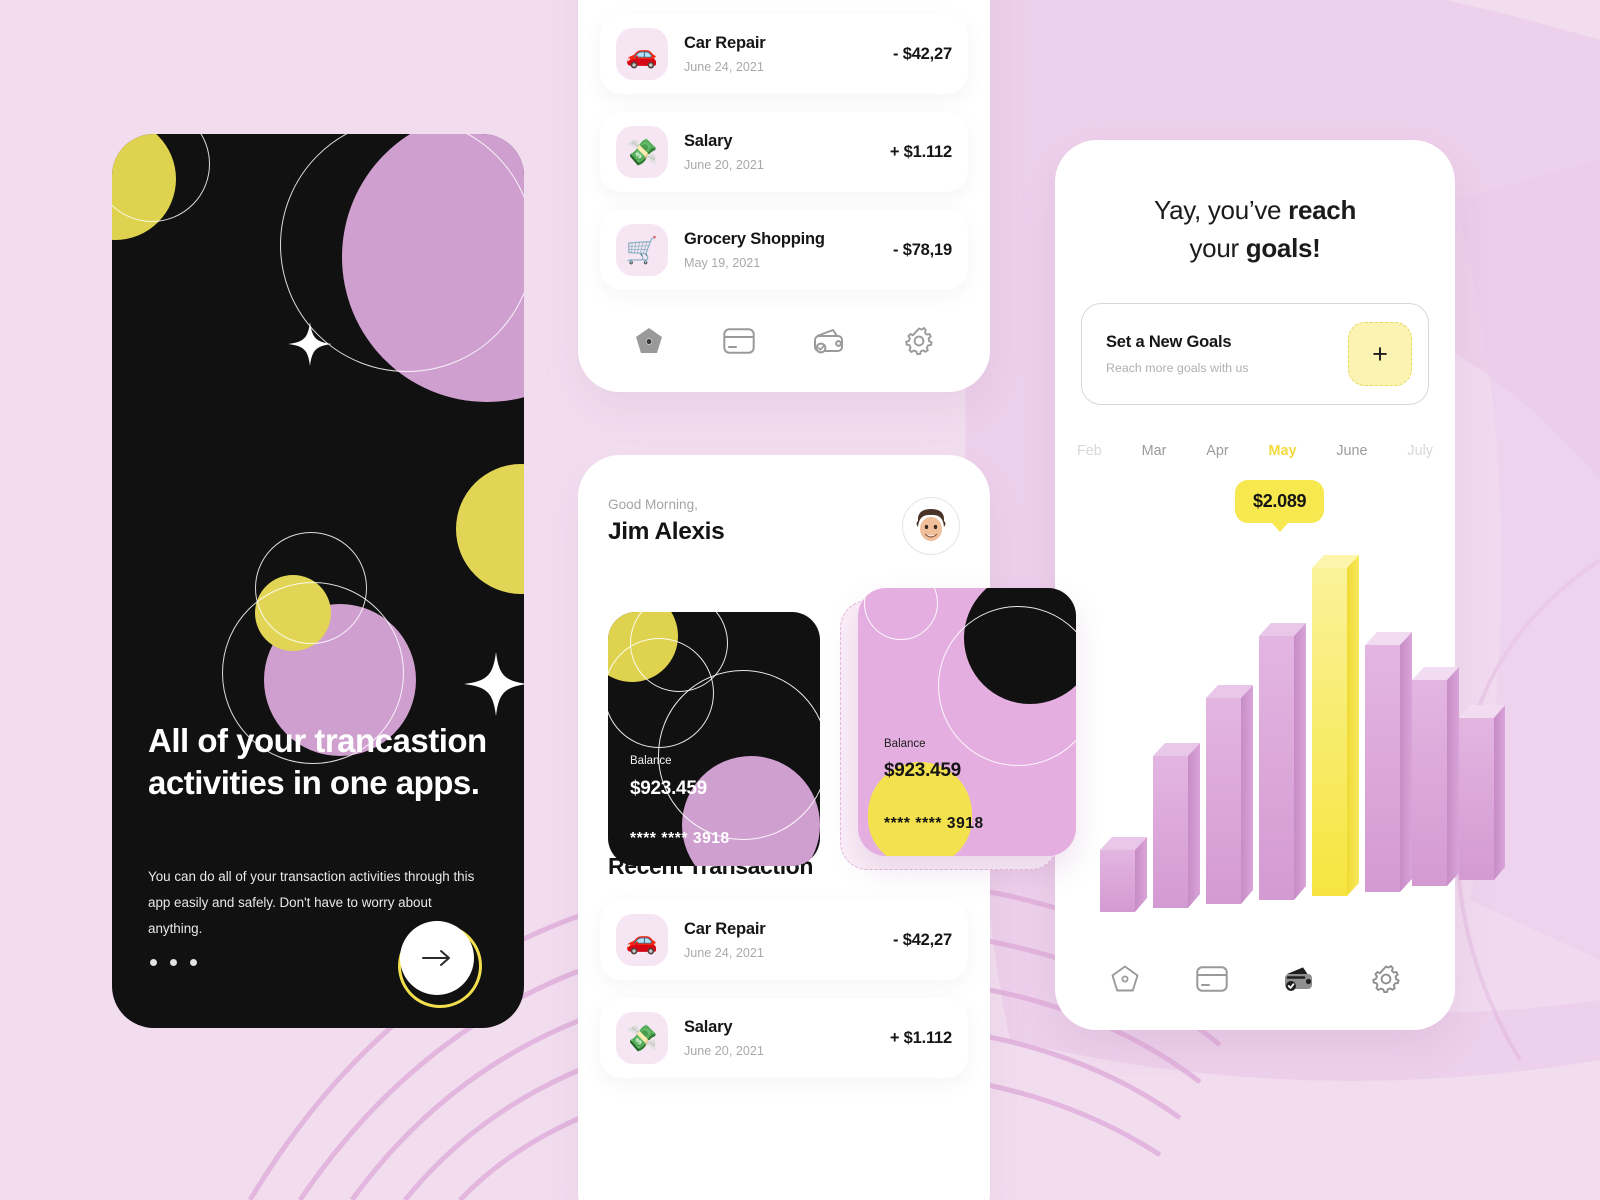 Image resolution: width=1600 pixels, height=1200 pixels. I want to click on next-button, so click(437, 958).